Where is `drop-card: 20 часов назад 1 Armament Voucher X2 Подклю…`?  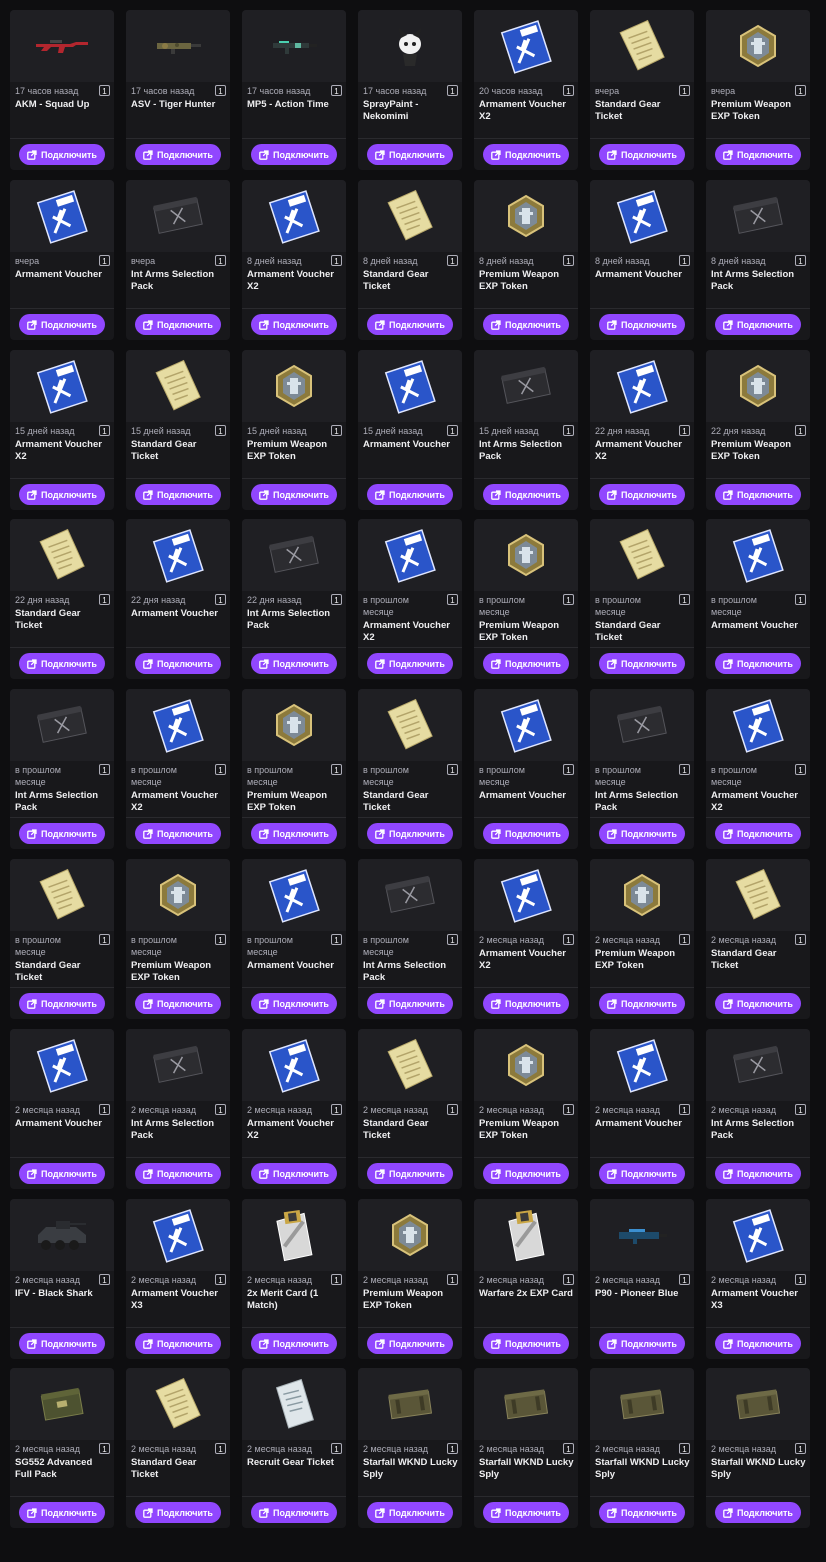
drop-card: 20 часов назад 1 Armament Voucher X2 Подклю… is located at coordinates (526, 90).